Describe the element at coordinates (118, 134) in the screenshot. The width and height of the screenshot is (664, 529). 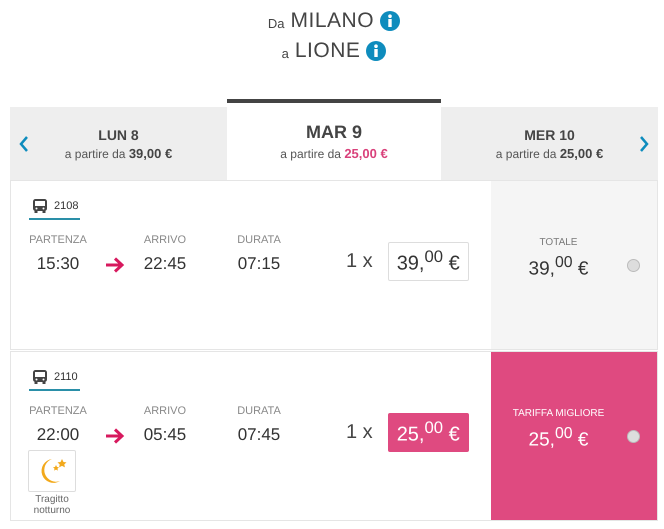
I see `tab-day: LUN 8` at that location.